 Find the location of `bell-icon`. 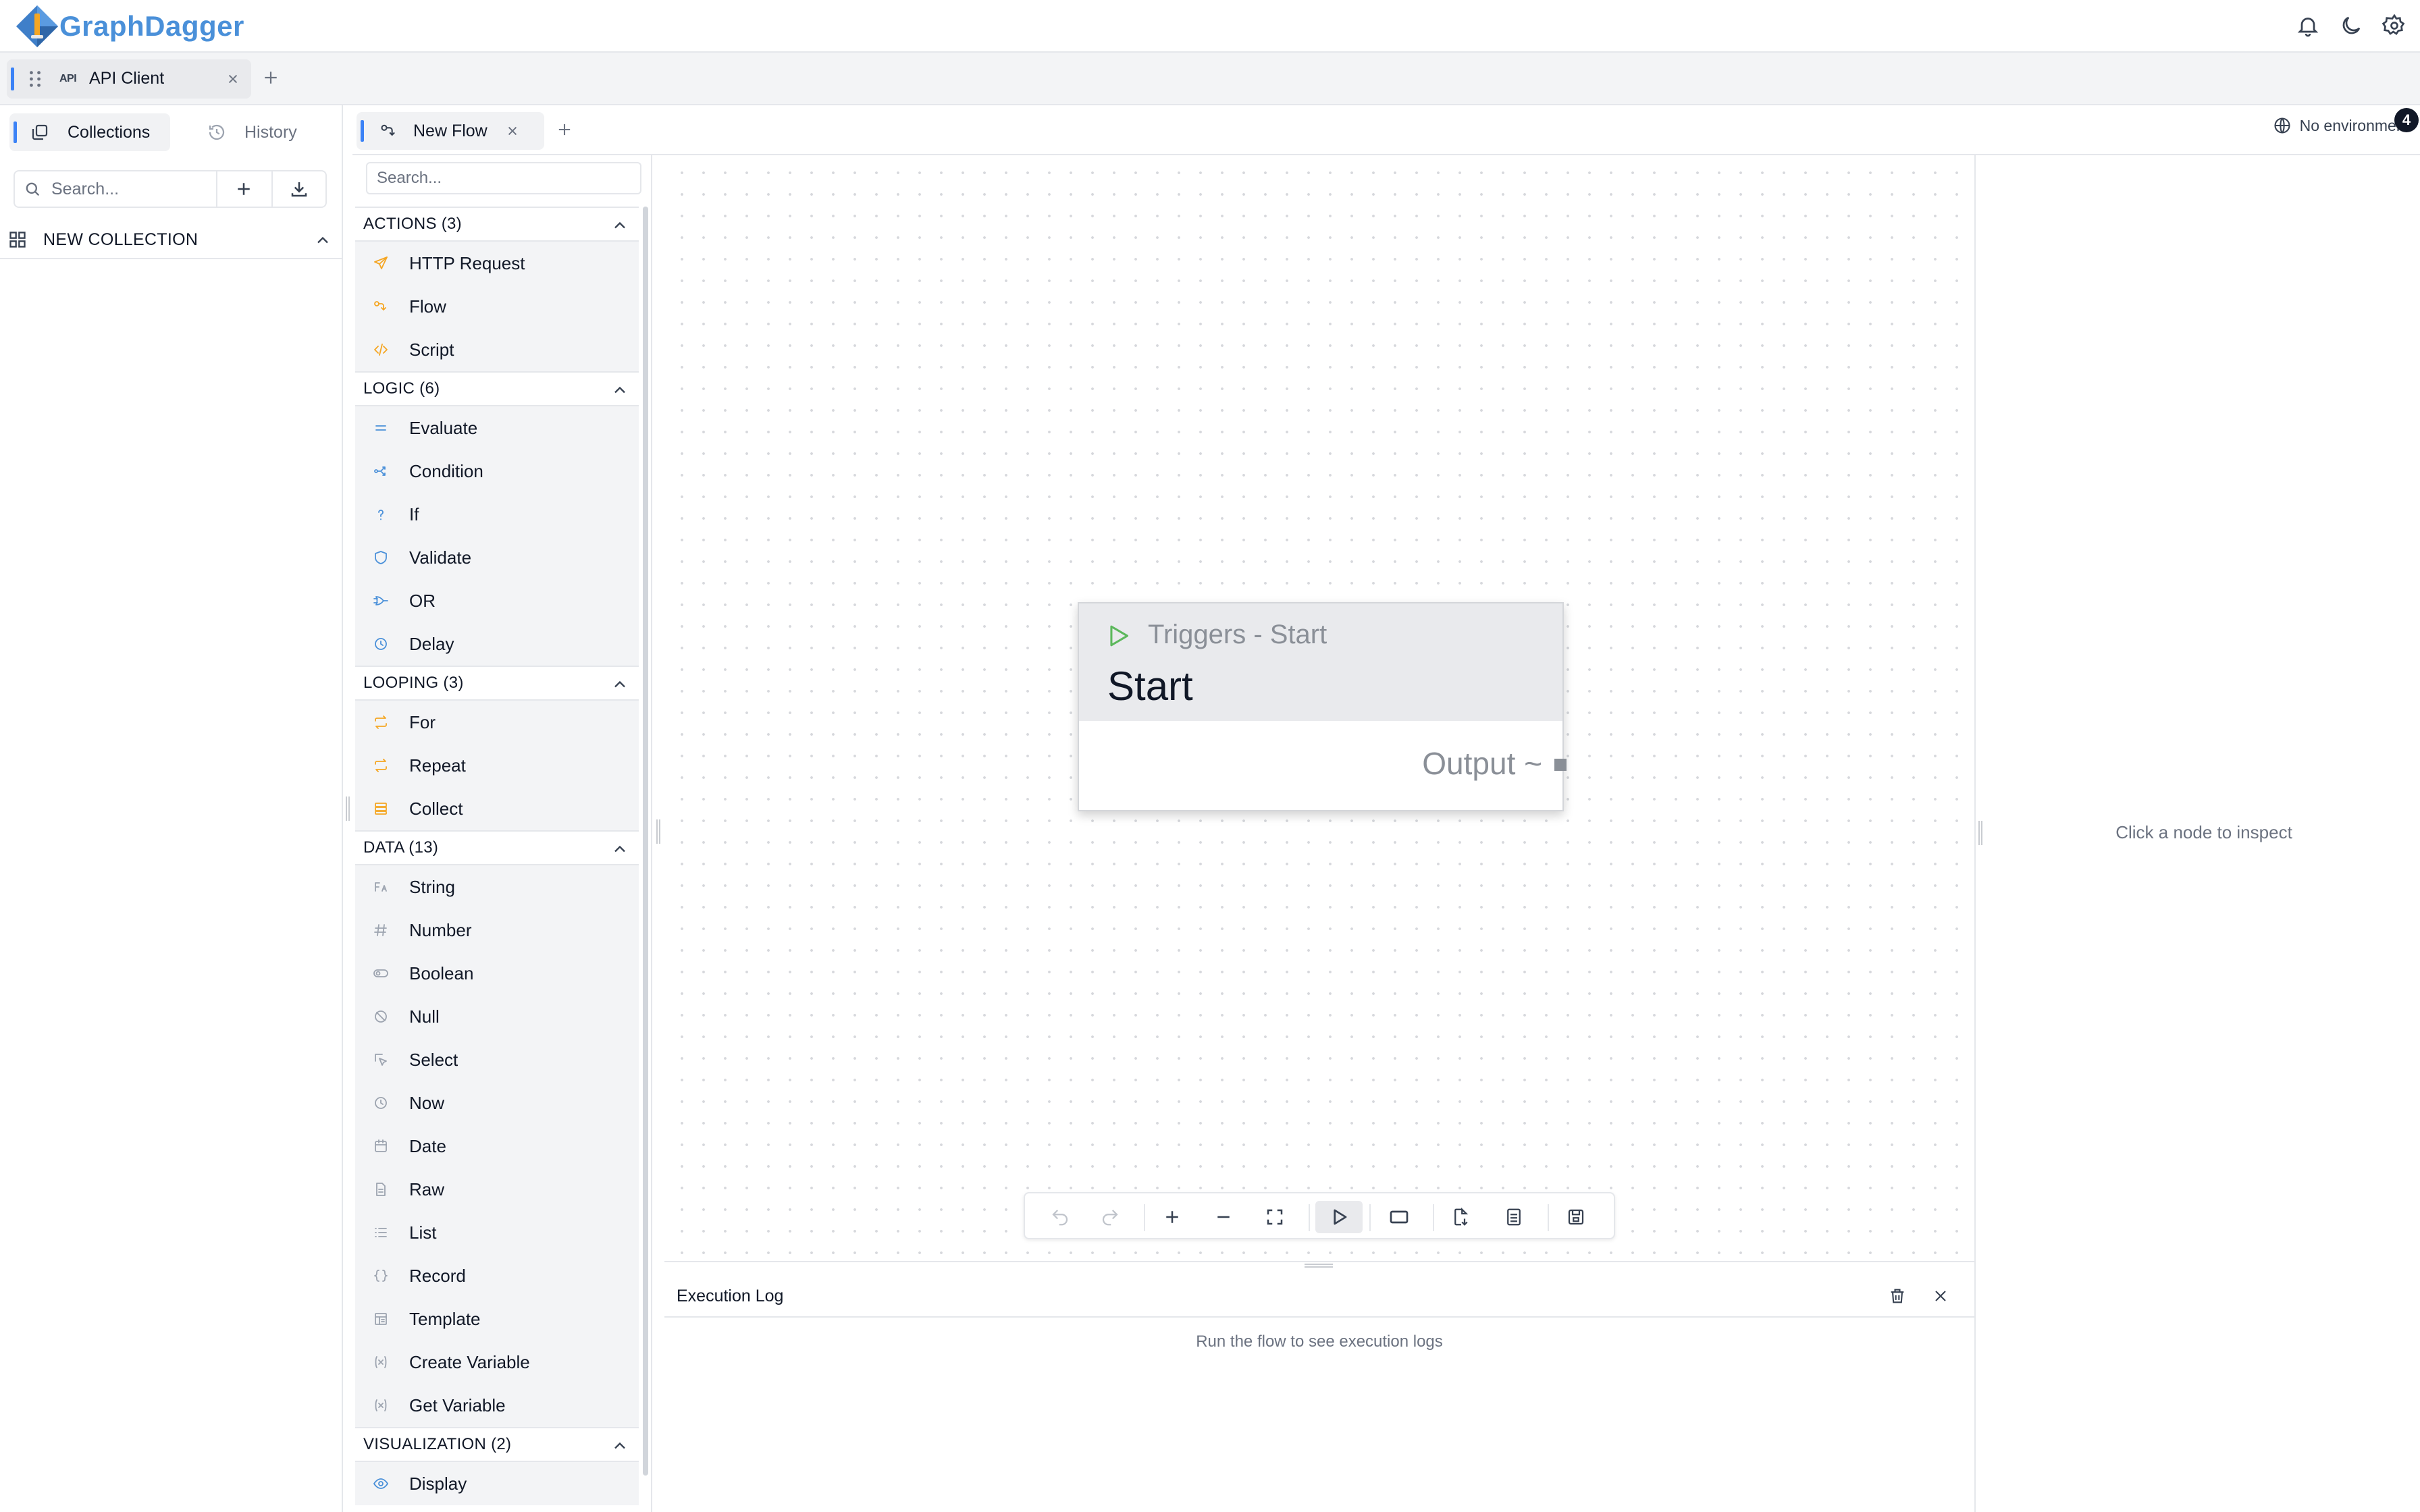

bell-icon is located at coordinates (2308, 26).